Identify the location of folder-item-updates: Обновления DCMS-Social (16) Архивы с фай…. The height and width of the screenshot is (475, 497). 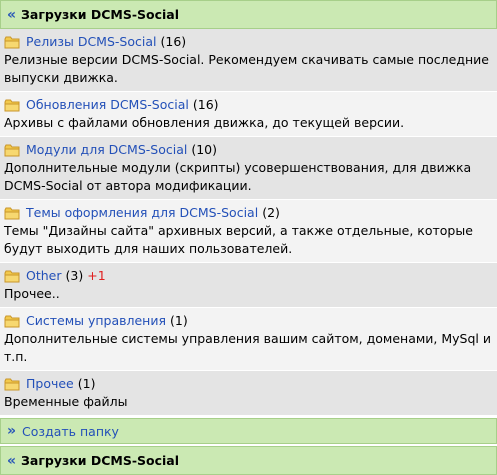
(248, 114).